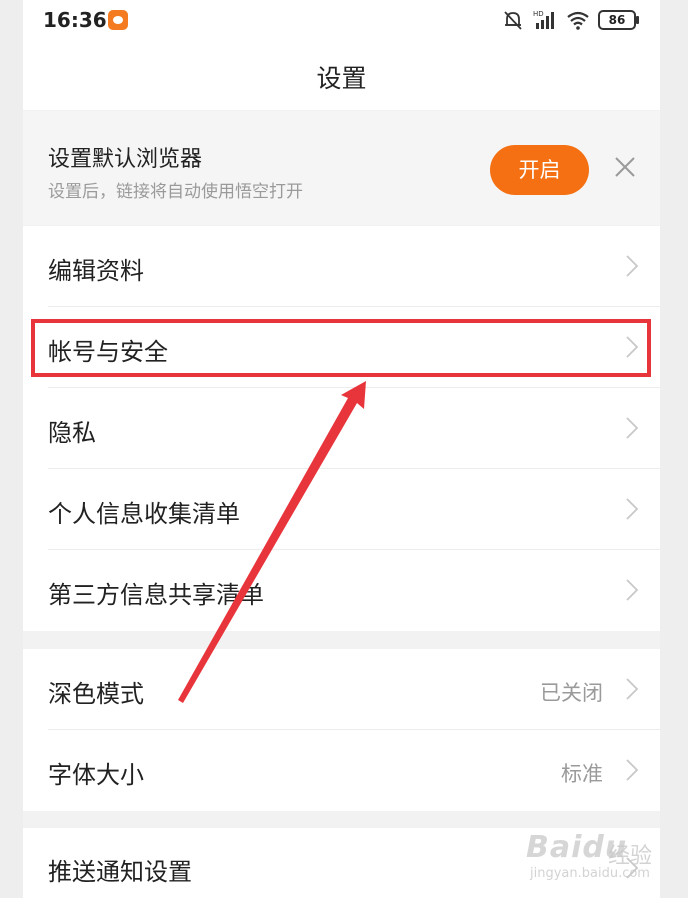 The width and height of the screenshot is (688, 898). I want to click on status-time: 16:36, so click(75, 20).